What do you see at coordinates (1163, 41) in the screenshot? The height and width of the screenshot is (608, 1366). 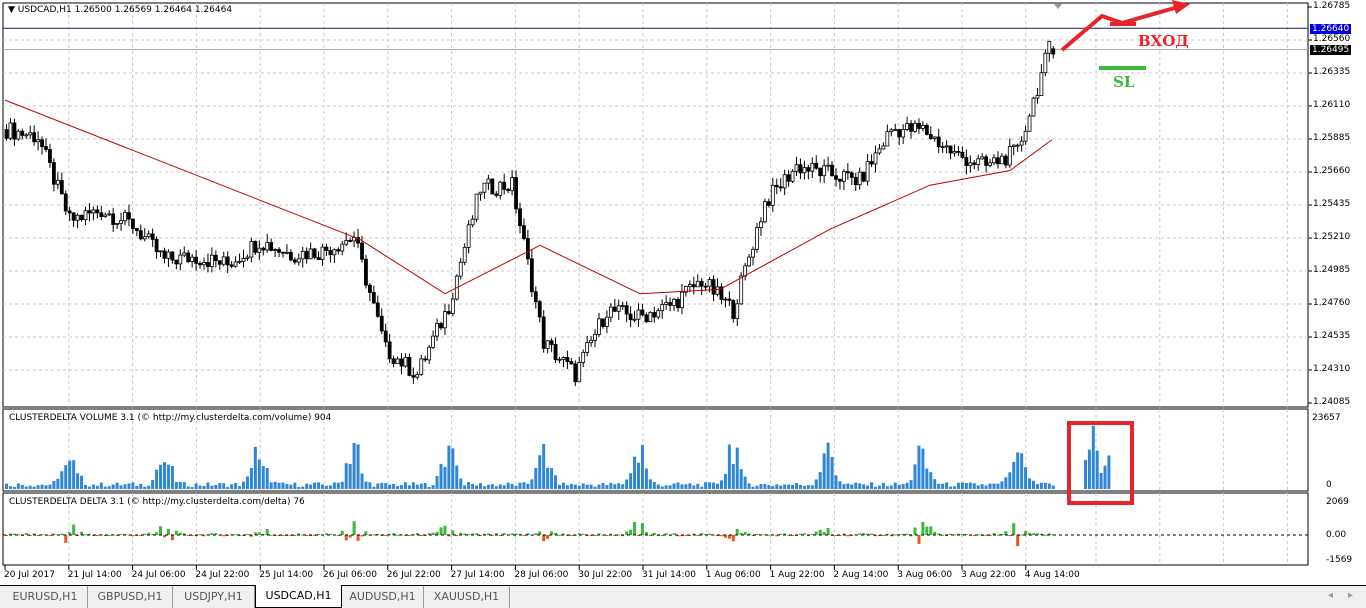 I see `entry-annotation: ВХОД` at bounding box center [1163, 41].